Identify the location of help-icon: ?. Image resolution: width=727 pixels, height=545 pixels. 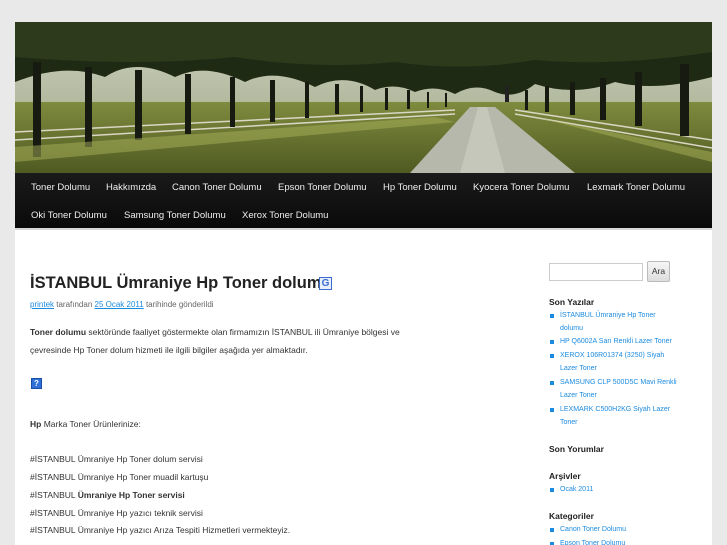
(36, 383).